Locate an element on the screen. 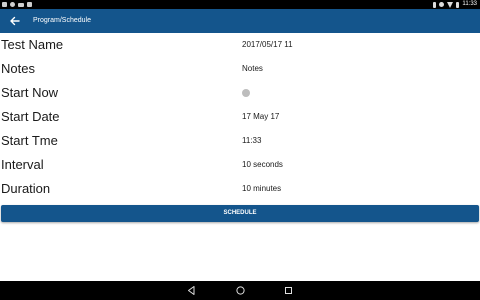 This screenshot has height=300, width=480. status-time: 11:33 is located at coordinates (469, 4).